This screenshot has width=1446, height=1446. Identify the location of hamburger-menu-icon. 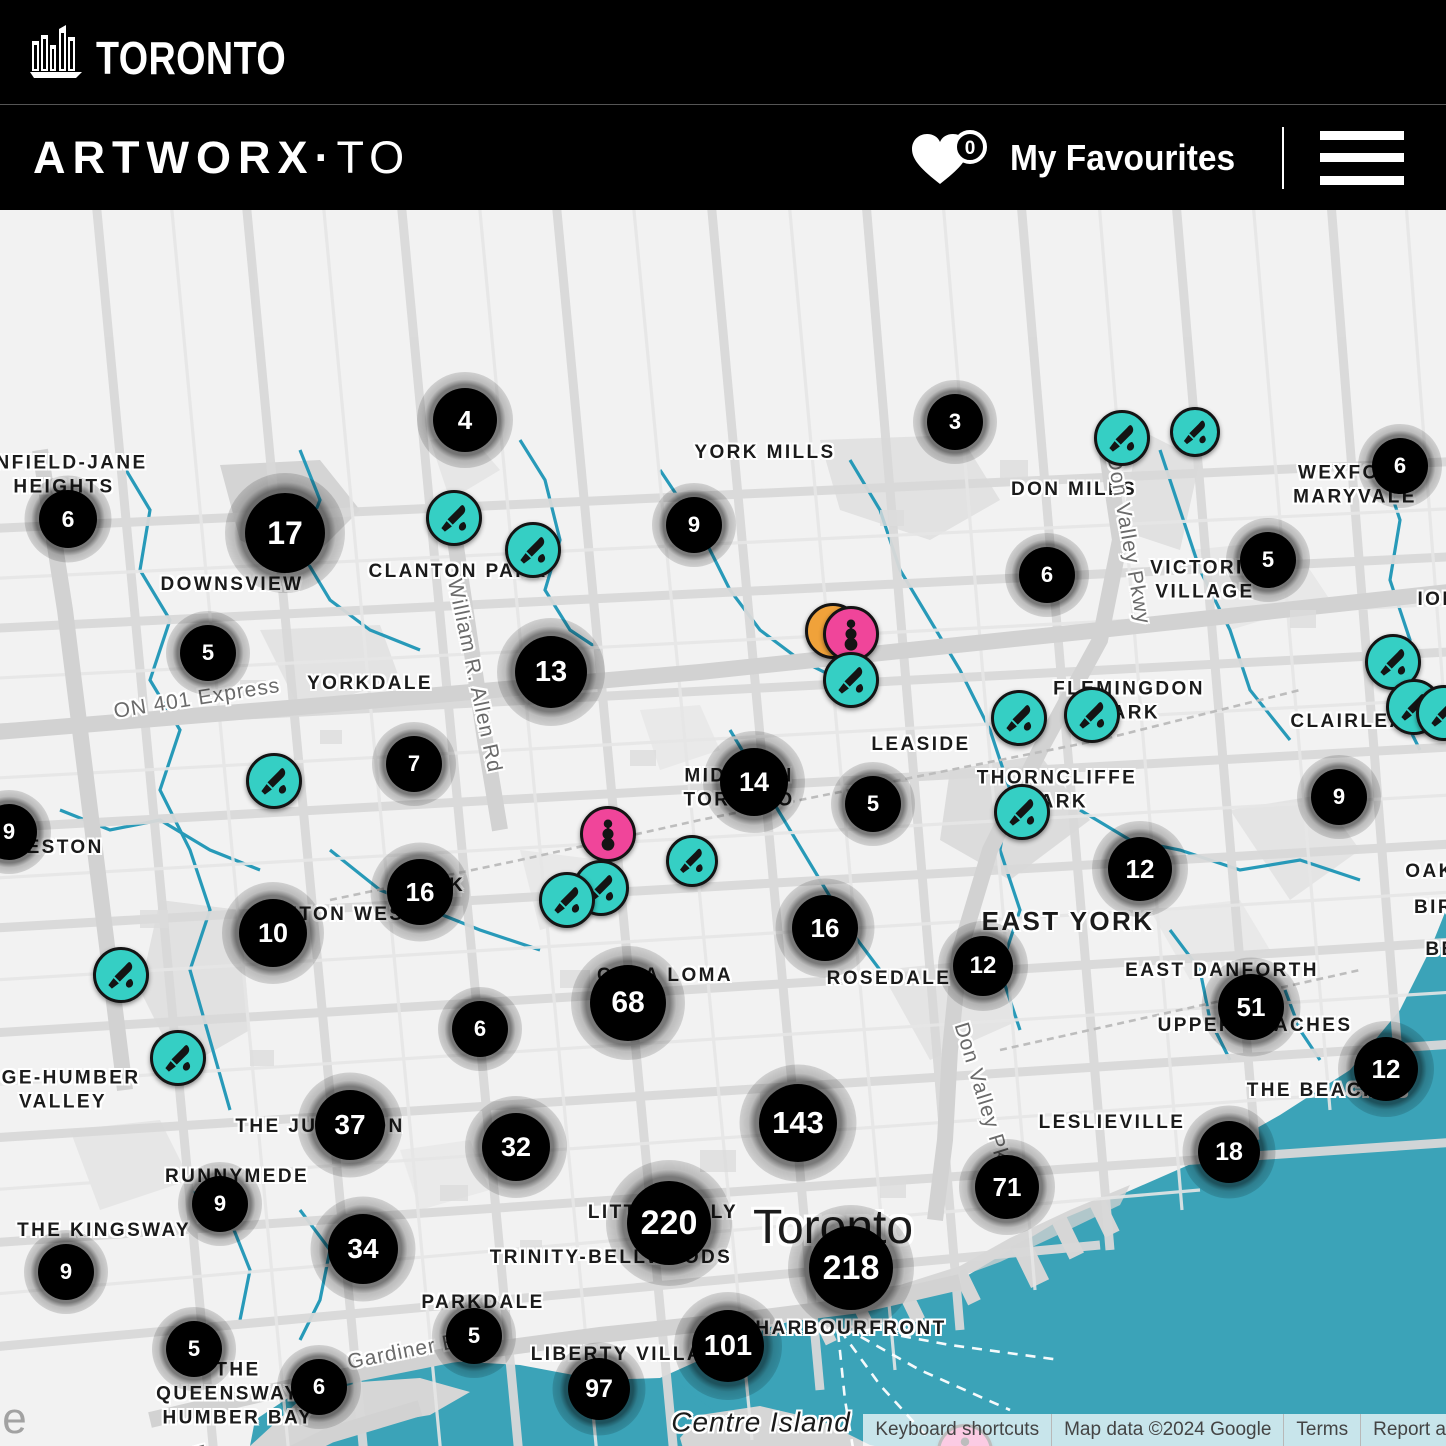
(1362, 157).